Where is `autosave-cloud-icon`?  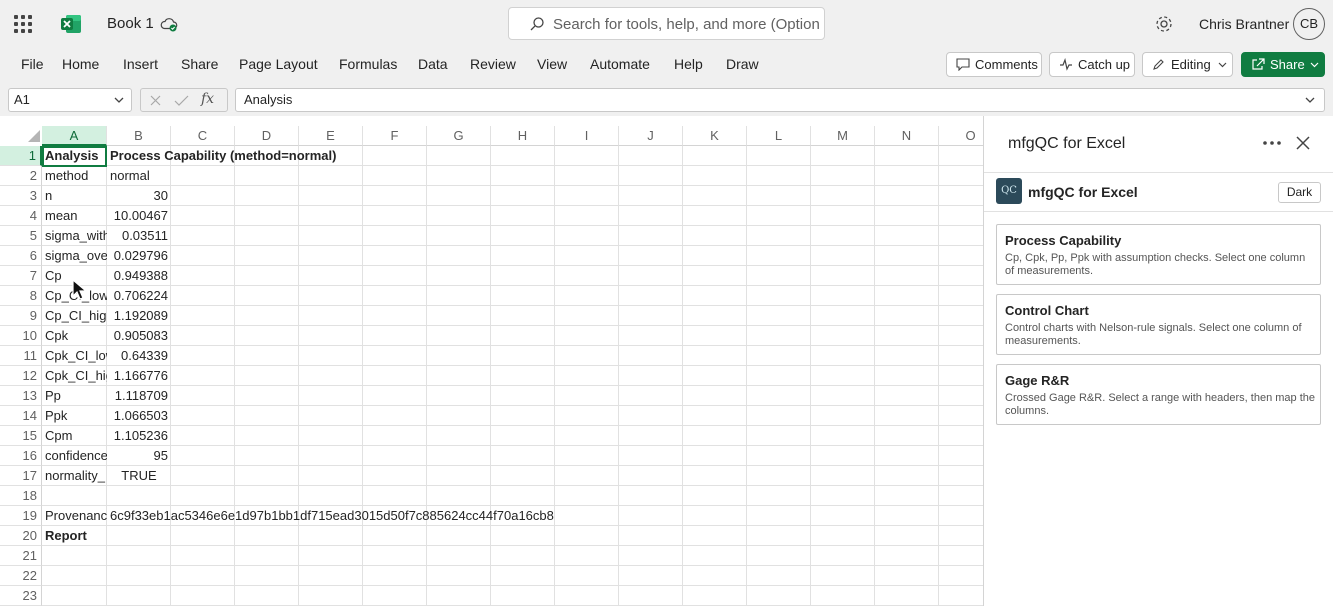 autosave-cloud-icon is located at coordinates (169, 24).